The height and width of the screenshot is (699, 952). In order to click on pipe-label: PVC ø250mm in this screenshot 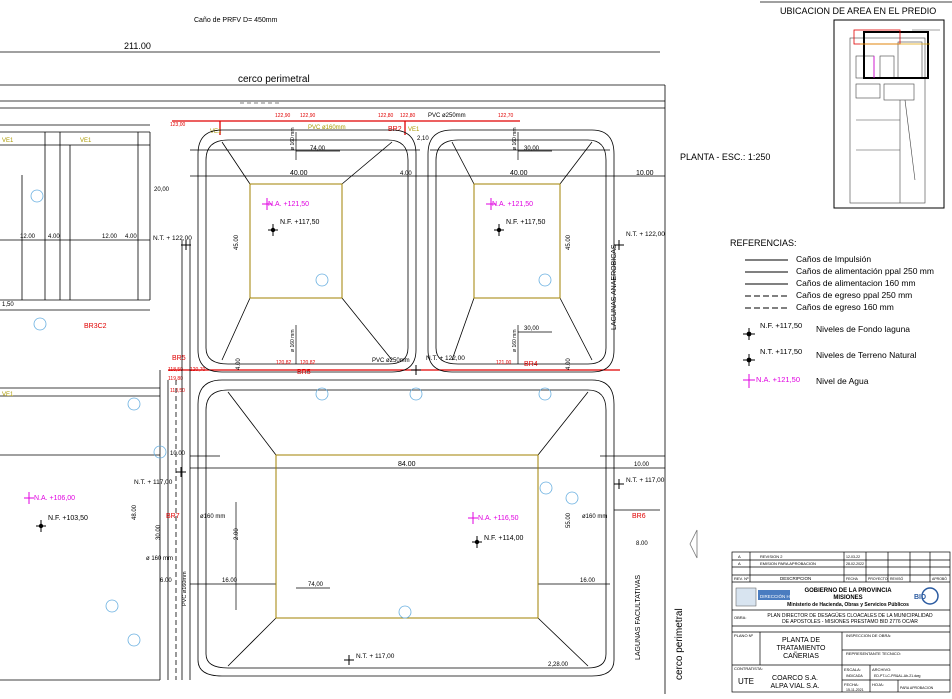, I will do `click(447, 116)`.